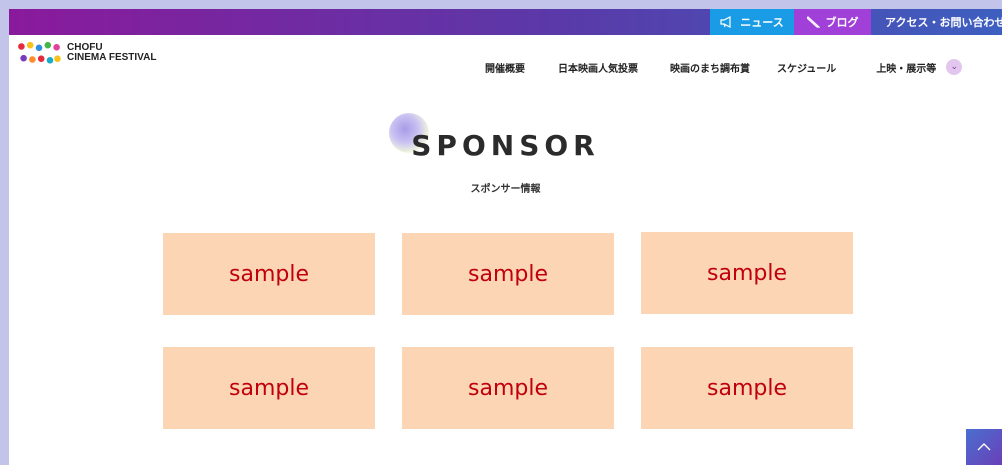 Image resolution: width=1002 pixels, height=465 pixels. What do you see at coordinates (806, 67) in the screenshot?
I see `nav-item-schedule: スケジュール` at bounding box center [806, 67].